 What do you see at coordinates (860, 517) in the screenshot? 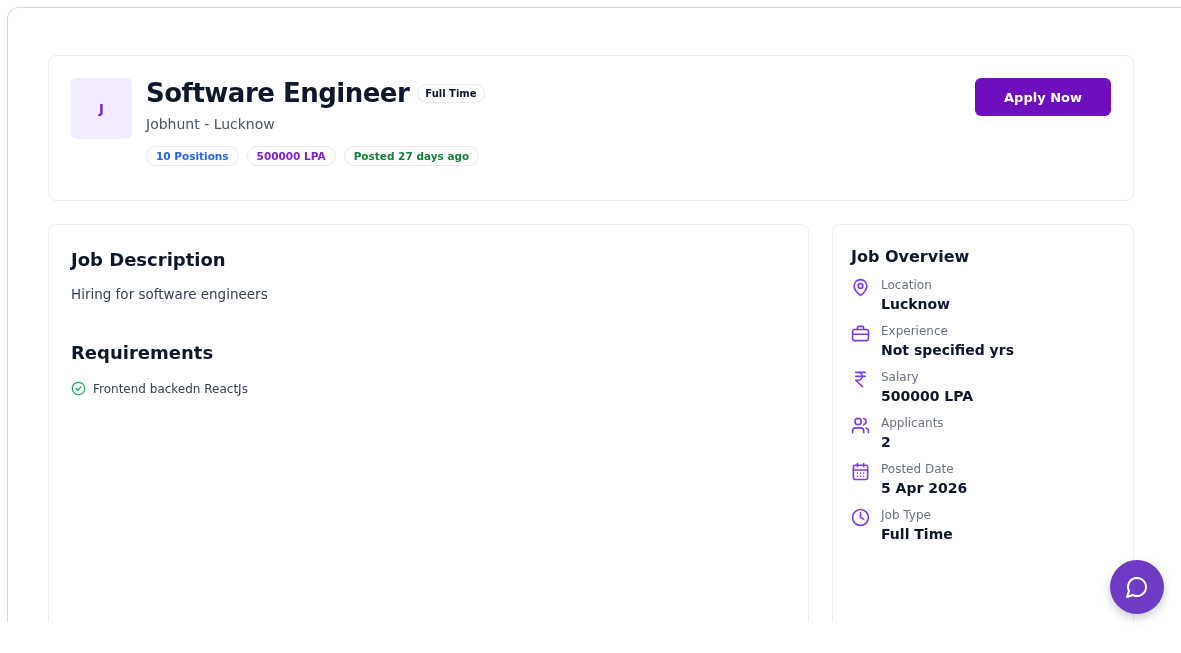
I see `clock-icon` at bounding box center [860, 517].